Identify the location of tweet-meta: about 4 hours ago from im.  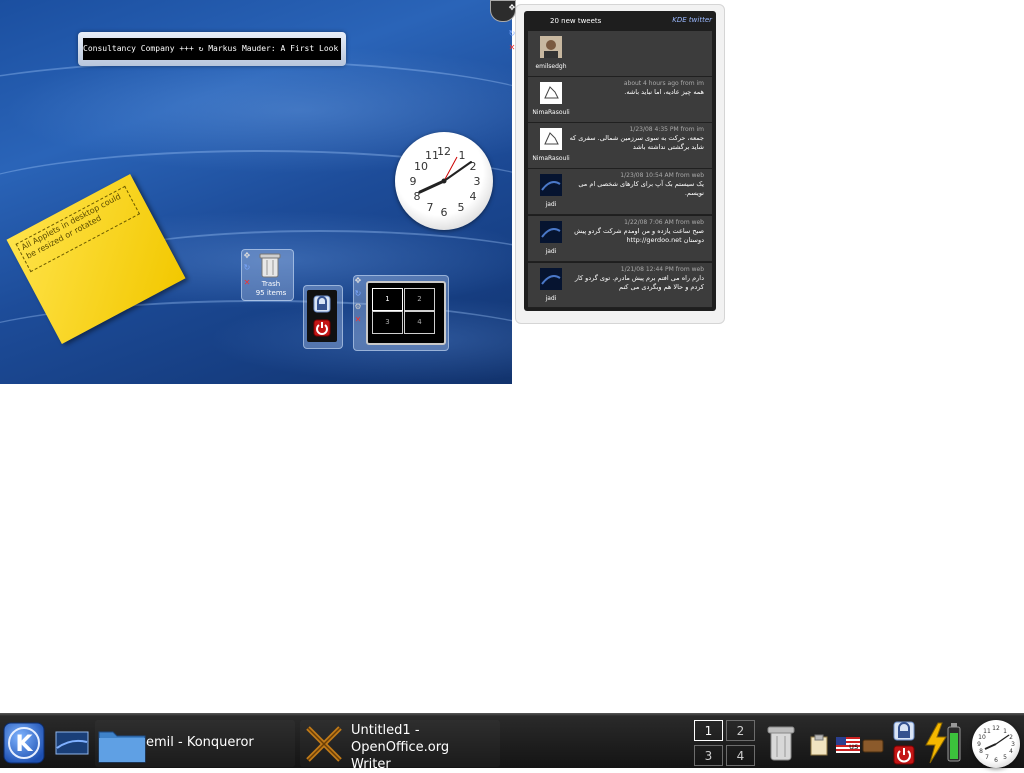
(663, 83).